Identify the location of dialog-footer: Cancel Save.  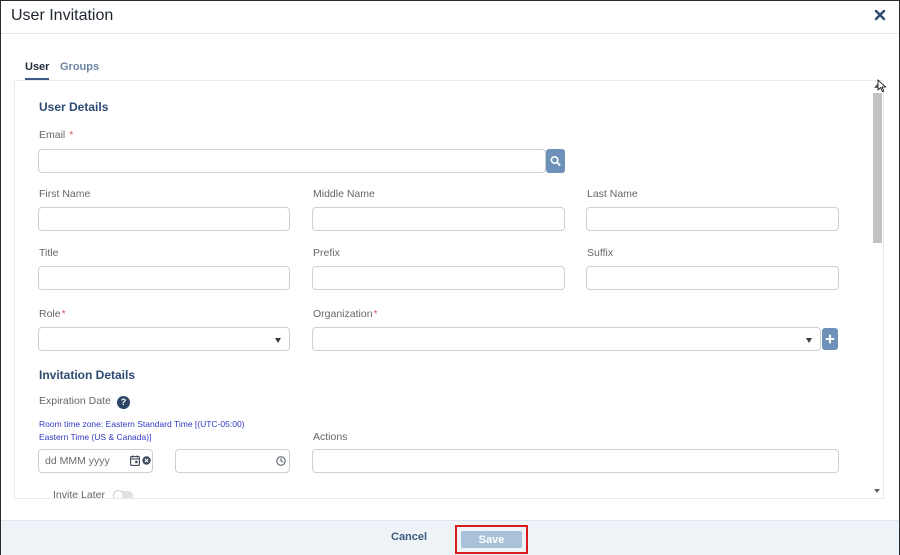
(450, 537).